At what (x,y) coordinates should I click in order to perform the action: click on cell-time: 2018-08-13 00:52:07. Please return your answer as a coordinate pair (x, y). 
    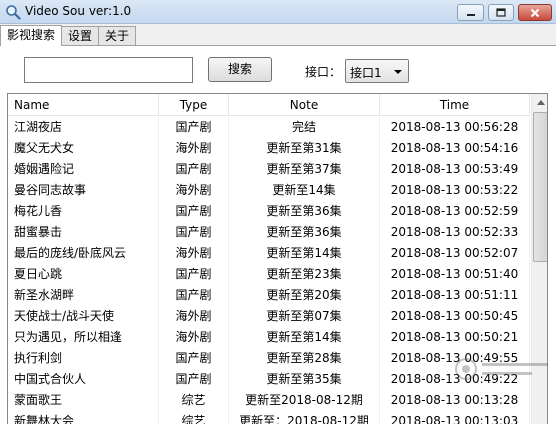
    Looking at the image, I should click on (455, 253).